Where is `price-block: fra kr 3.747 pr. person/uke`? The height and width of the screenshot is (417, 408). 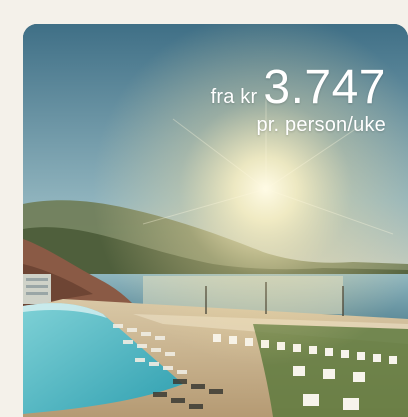
price-block: fra kr 3.747 pr. person/uke is located at coordinates (298, 100).